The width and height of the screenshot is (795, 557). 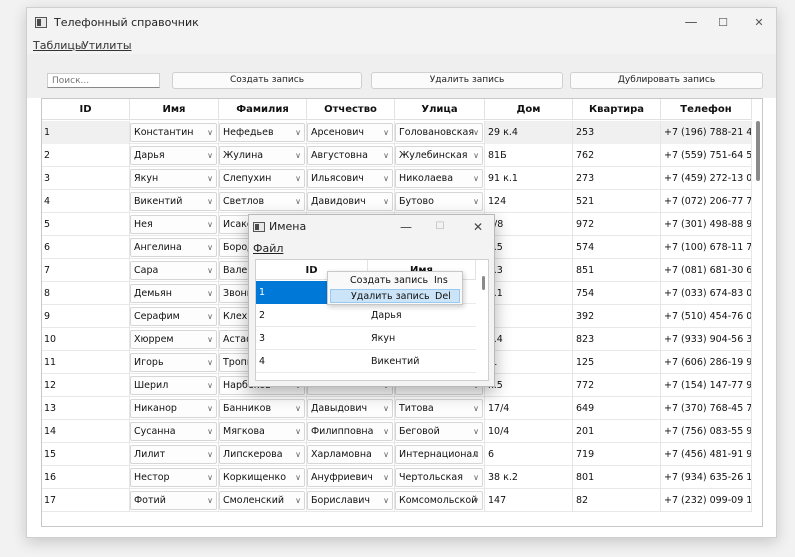 I want to click on table-cell: 91 к.1, so click(x=529, y=178).